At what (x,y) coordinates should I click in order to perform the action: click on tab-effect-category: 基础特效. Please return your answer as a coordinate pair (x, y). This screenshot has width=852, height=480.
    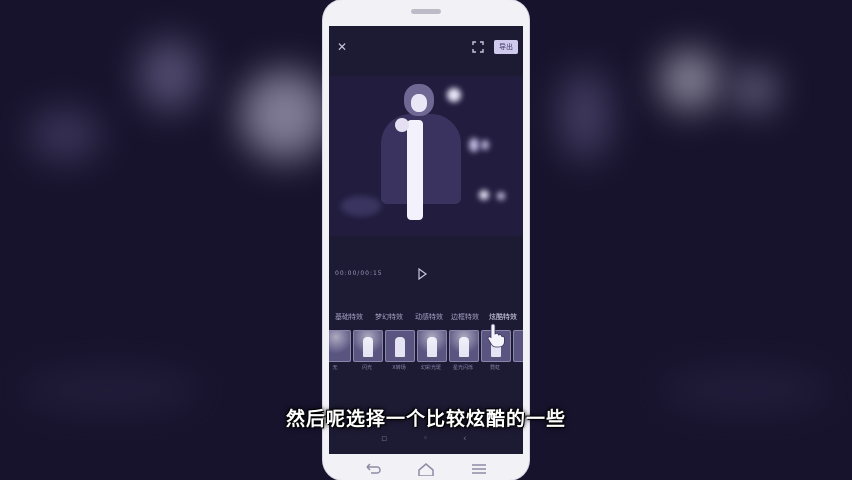
    Looking at the image, I should click on (349, 317).